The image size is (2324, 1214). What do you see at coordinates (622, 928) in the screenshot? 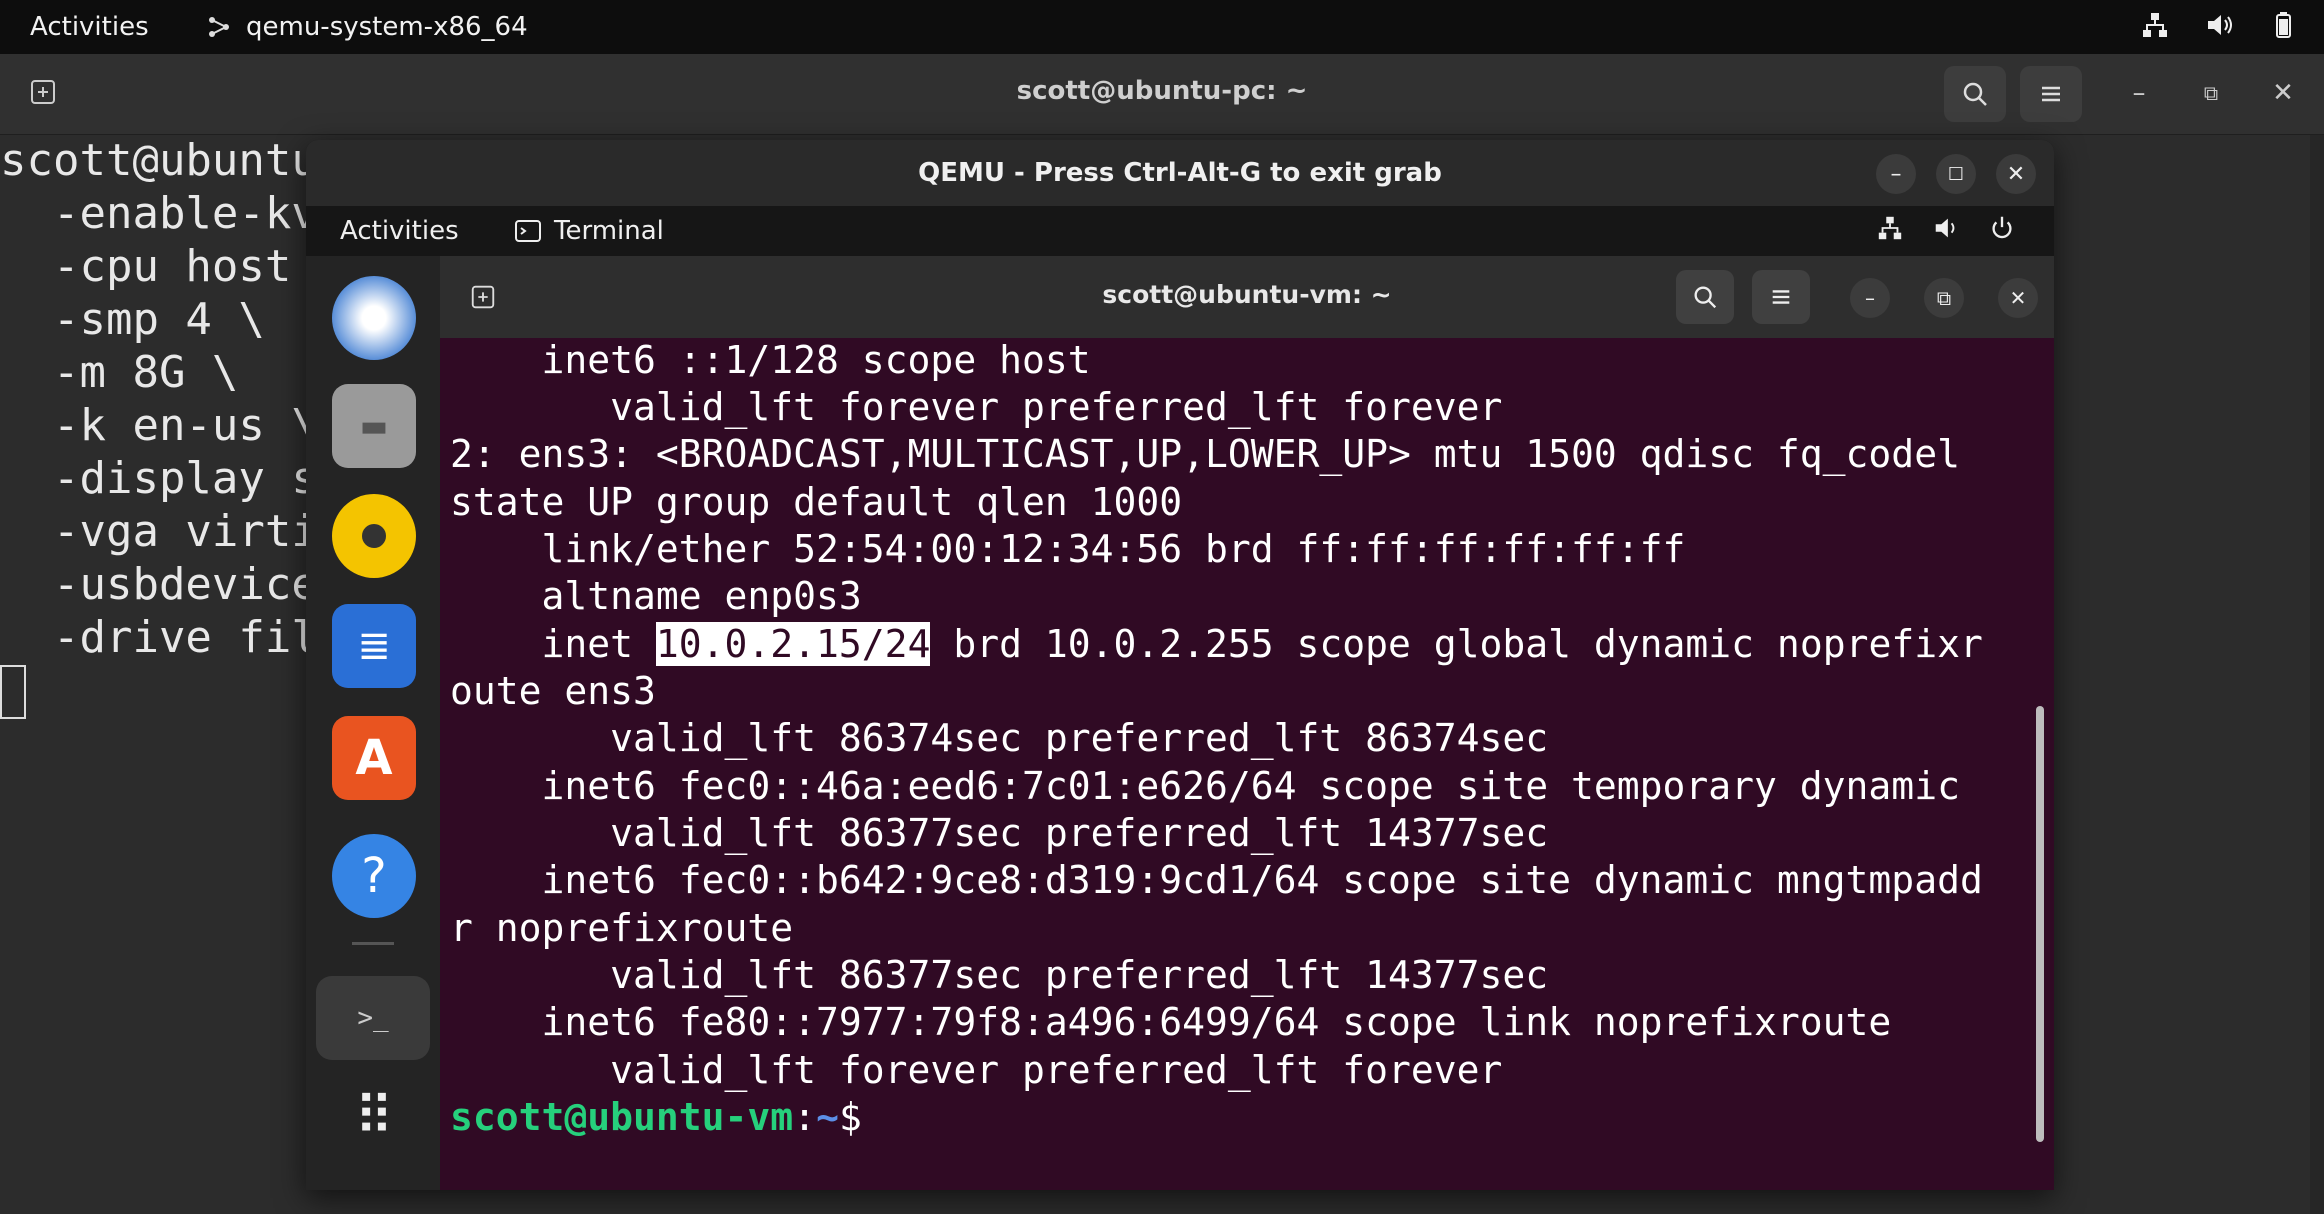
I see `terminal-line: r noprefixroute` at bounding box center [622, 928].